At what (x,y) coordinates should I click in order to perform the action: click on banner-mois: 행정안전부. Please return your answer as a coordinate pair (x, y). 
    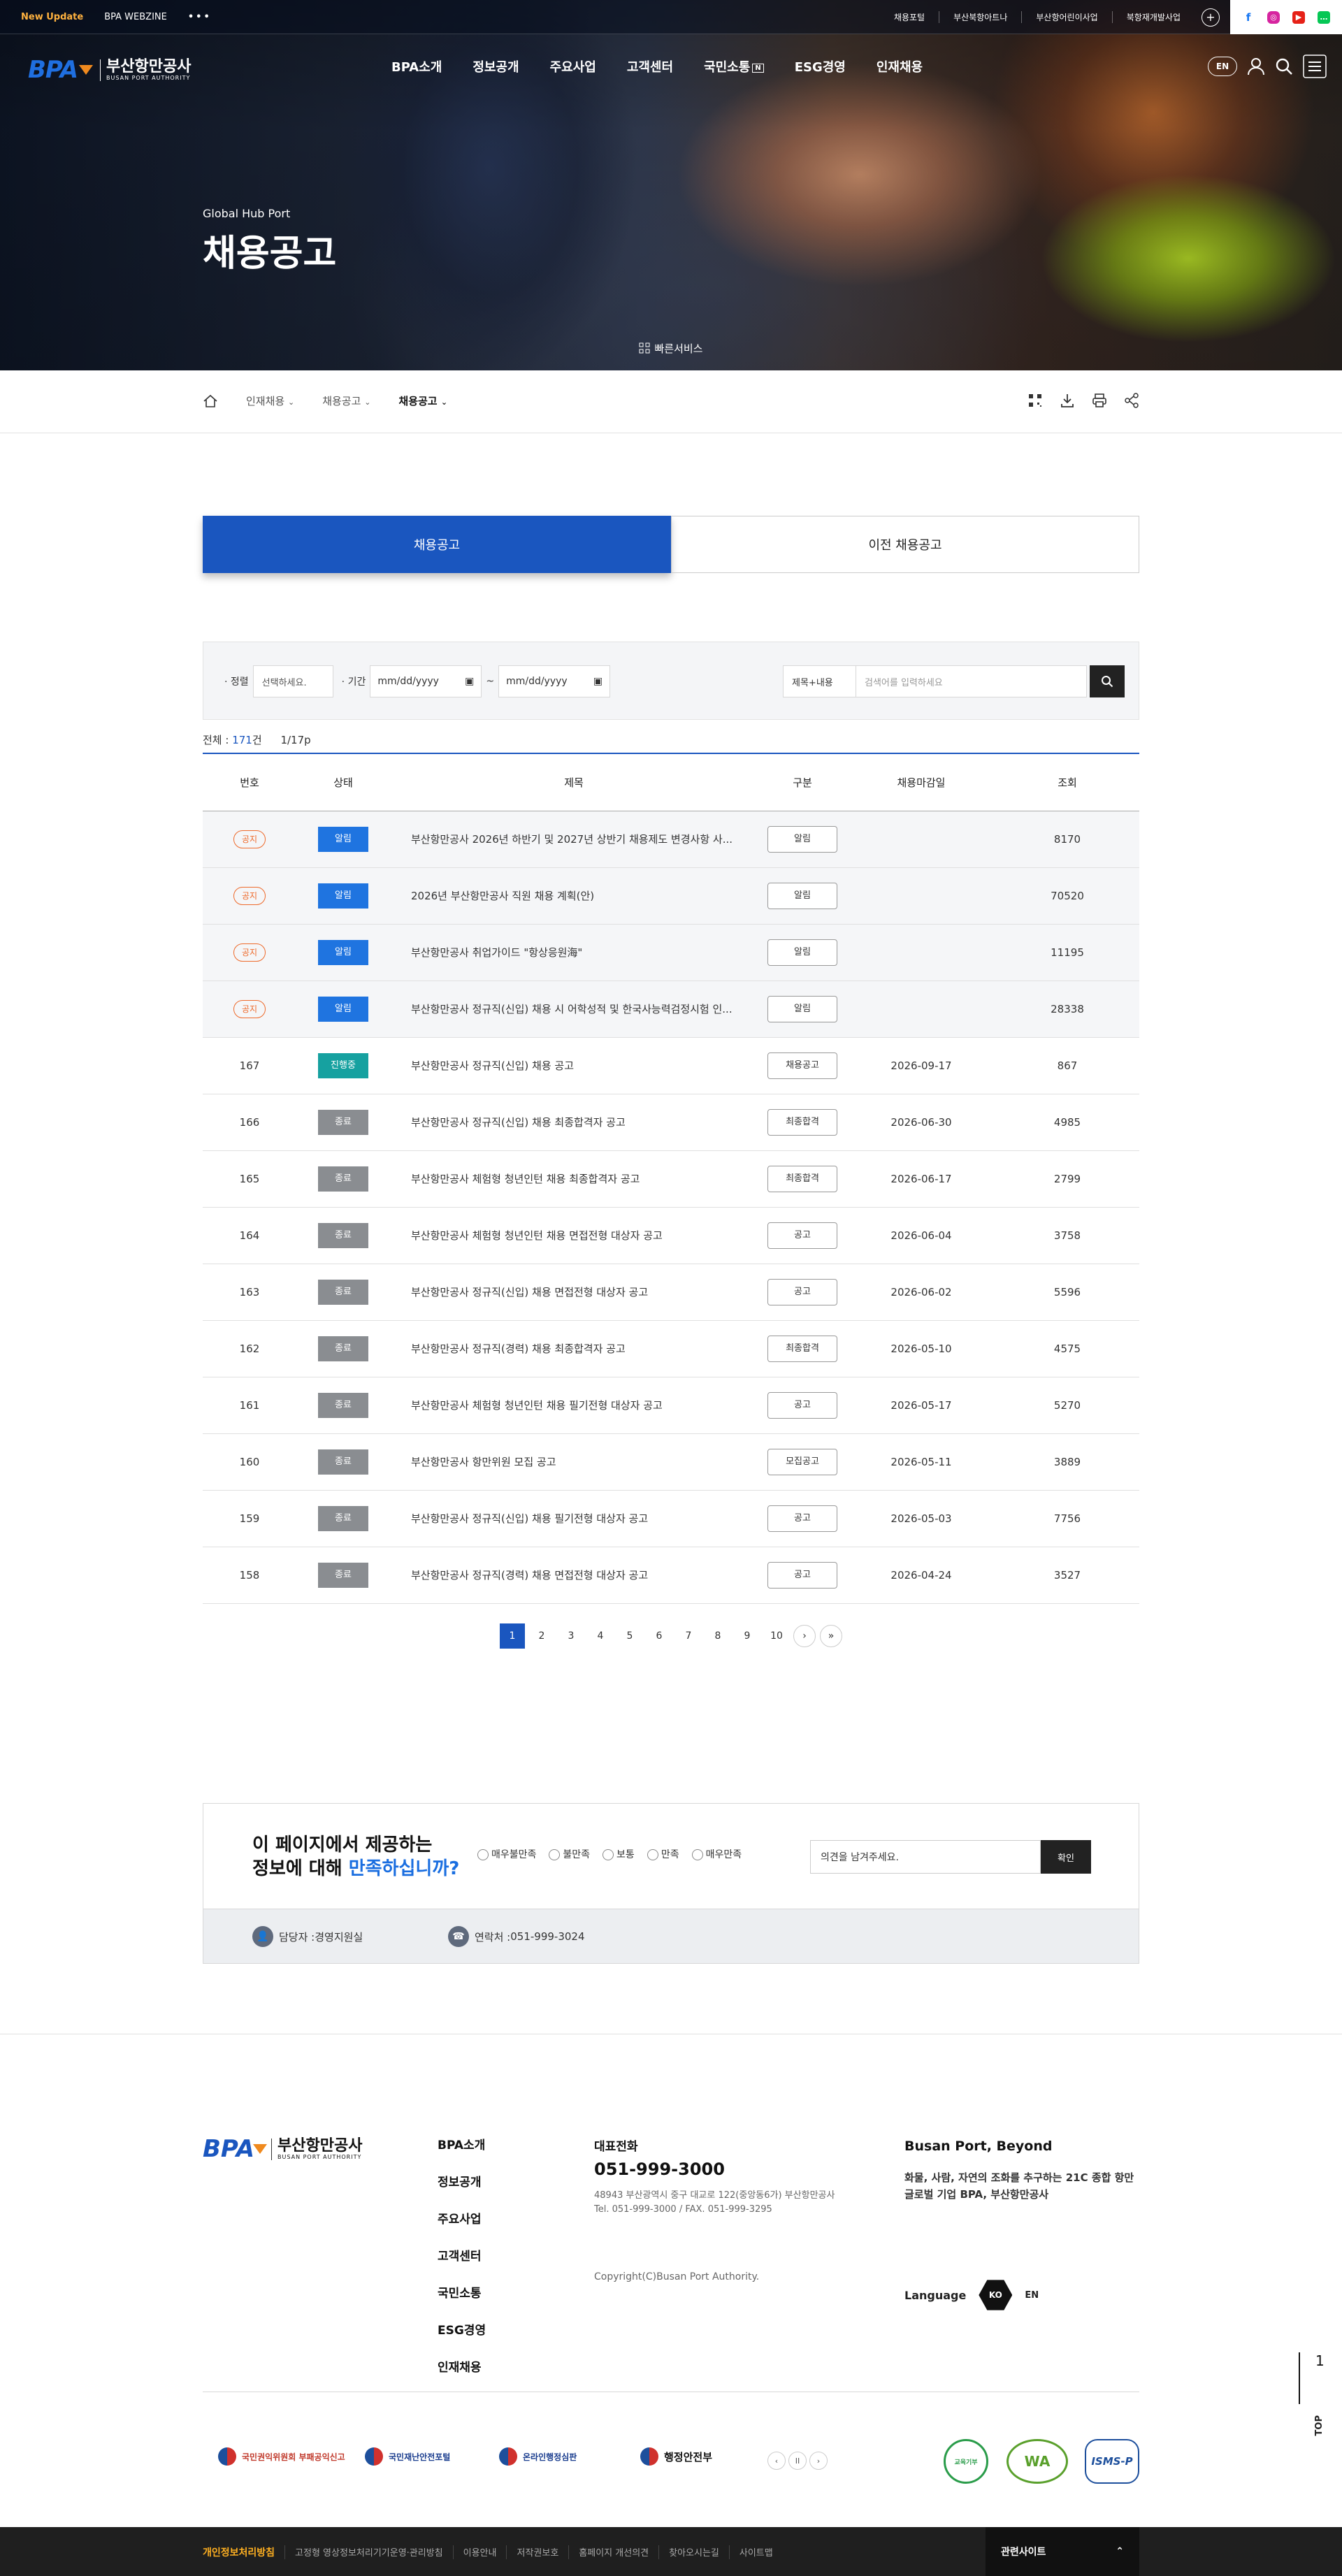
    Looking at the image, I should click on (676, 2456).